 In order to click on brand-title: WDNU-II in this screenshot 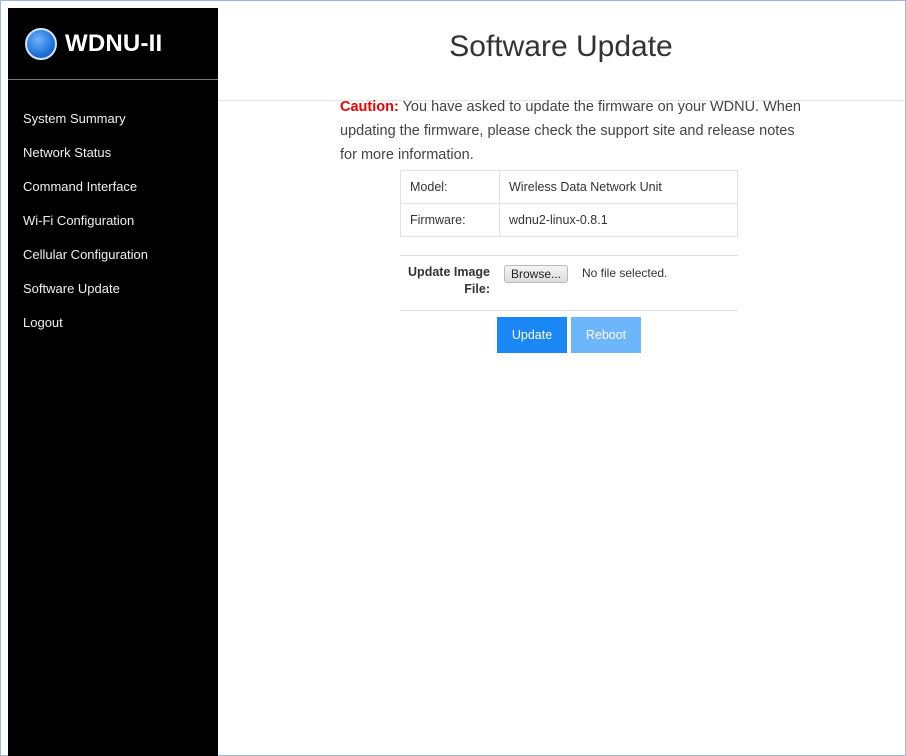, I will do `click(114, 43)`.